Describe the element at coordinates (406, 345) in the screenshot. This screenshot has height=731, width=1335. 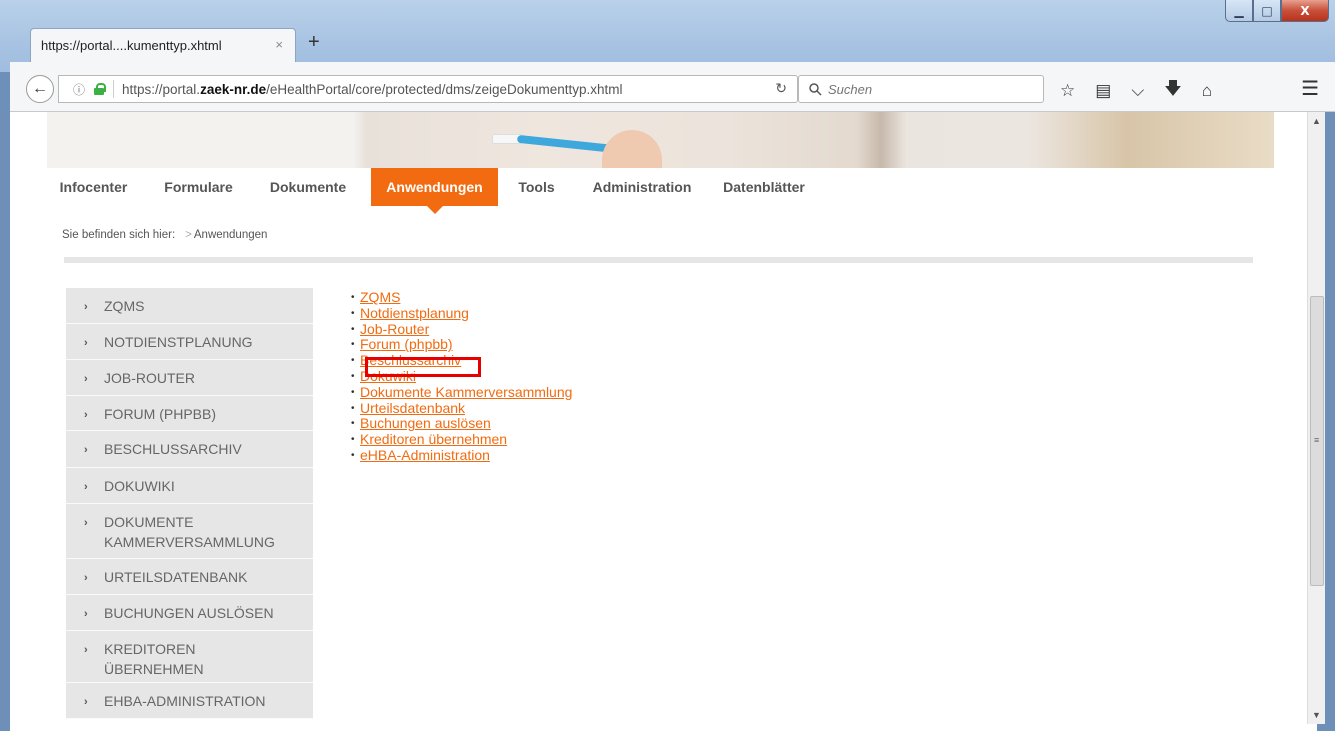
I see `link-forum-phpbb: Forum (phpbb)` at that location.